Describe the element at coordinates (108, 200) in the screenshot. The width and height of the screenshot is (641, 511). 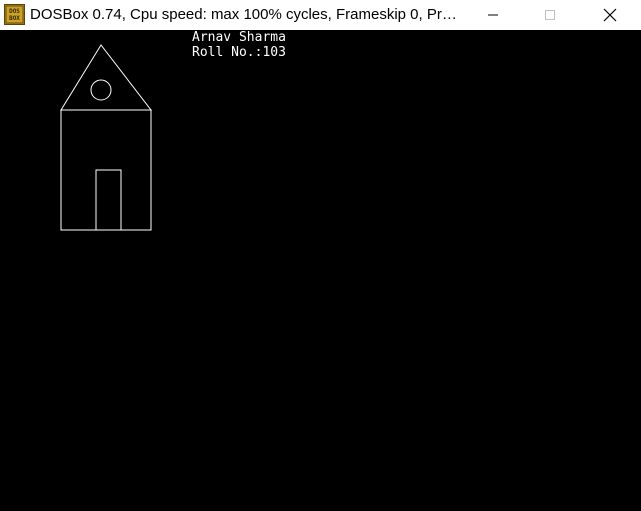
I see `house-door` at that location.